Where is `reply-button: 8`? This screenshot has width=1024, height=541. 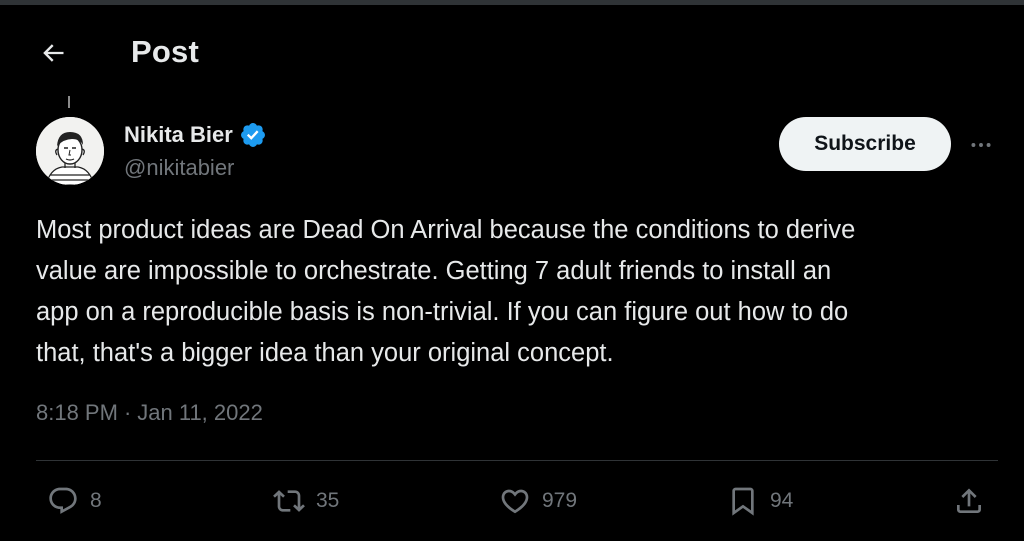 reply-button: 8 is located at coordinates (74, 501).